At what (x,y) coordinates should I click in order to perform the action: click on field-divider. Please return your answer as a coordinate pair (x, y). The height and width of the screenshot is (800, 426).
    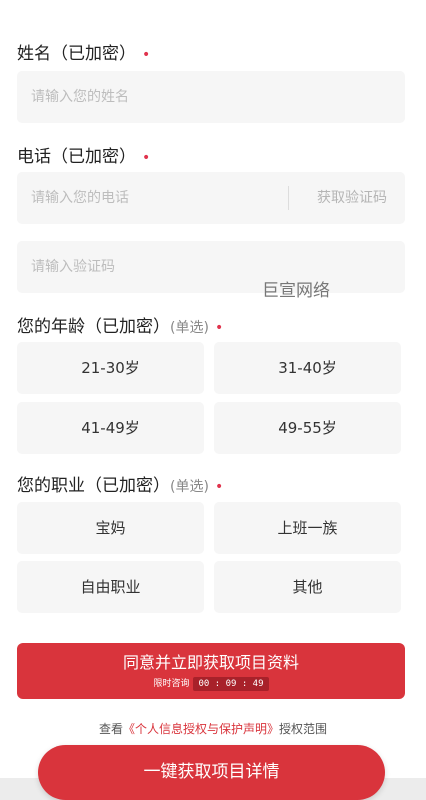
    Looking at the image, I should click on (288, 198).